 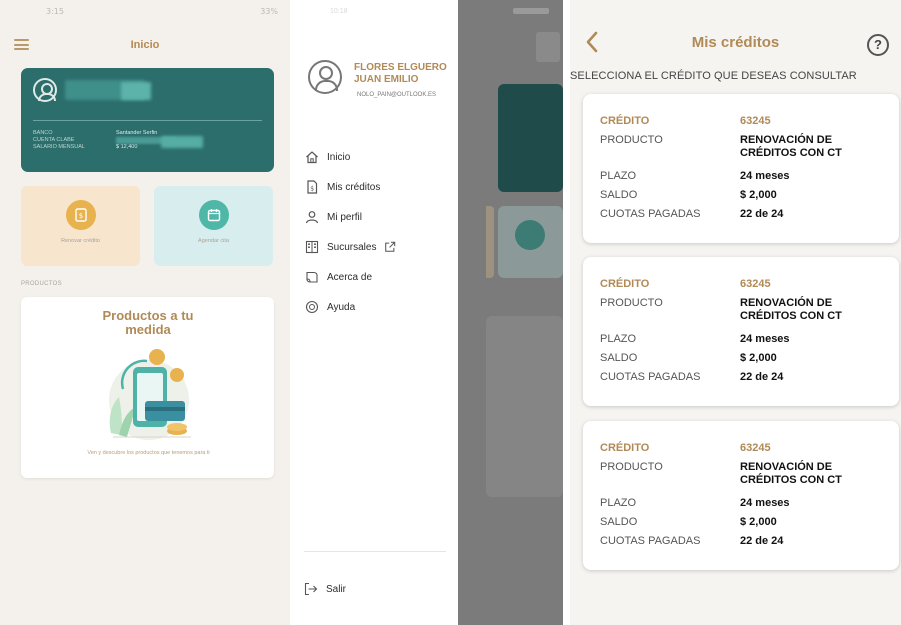 What do you see at coordinates (55, 11) in the screenshot?
I see `status-time: 3:15` at bounding box center [55, 11].